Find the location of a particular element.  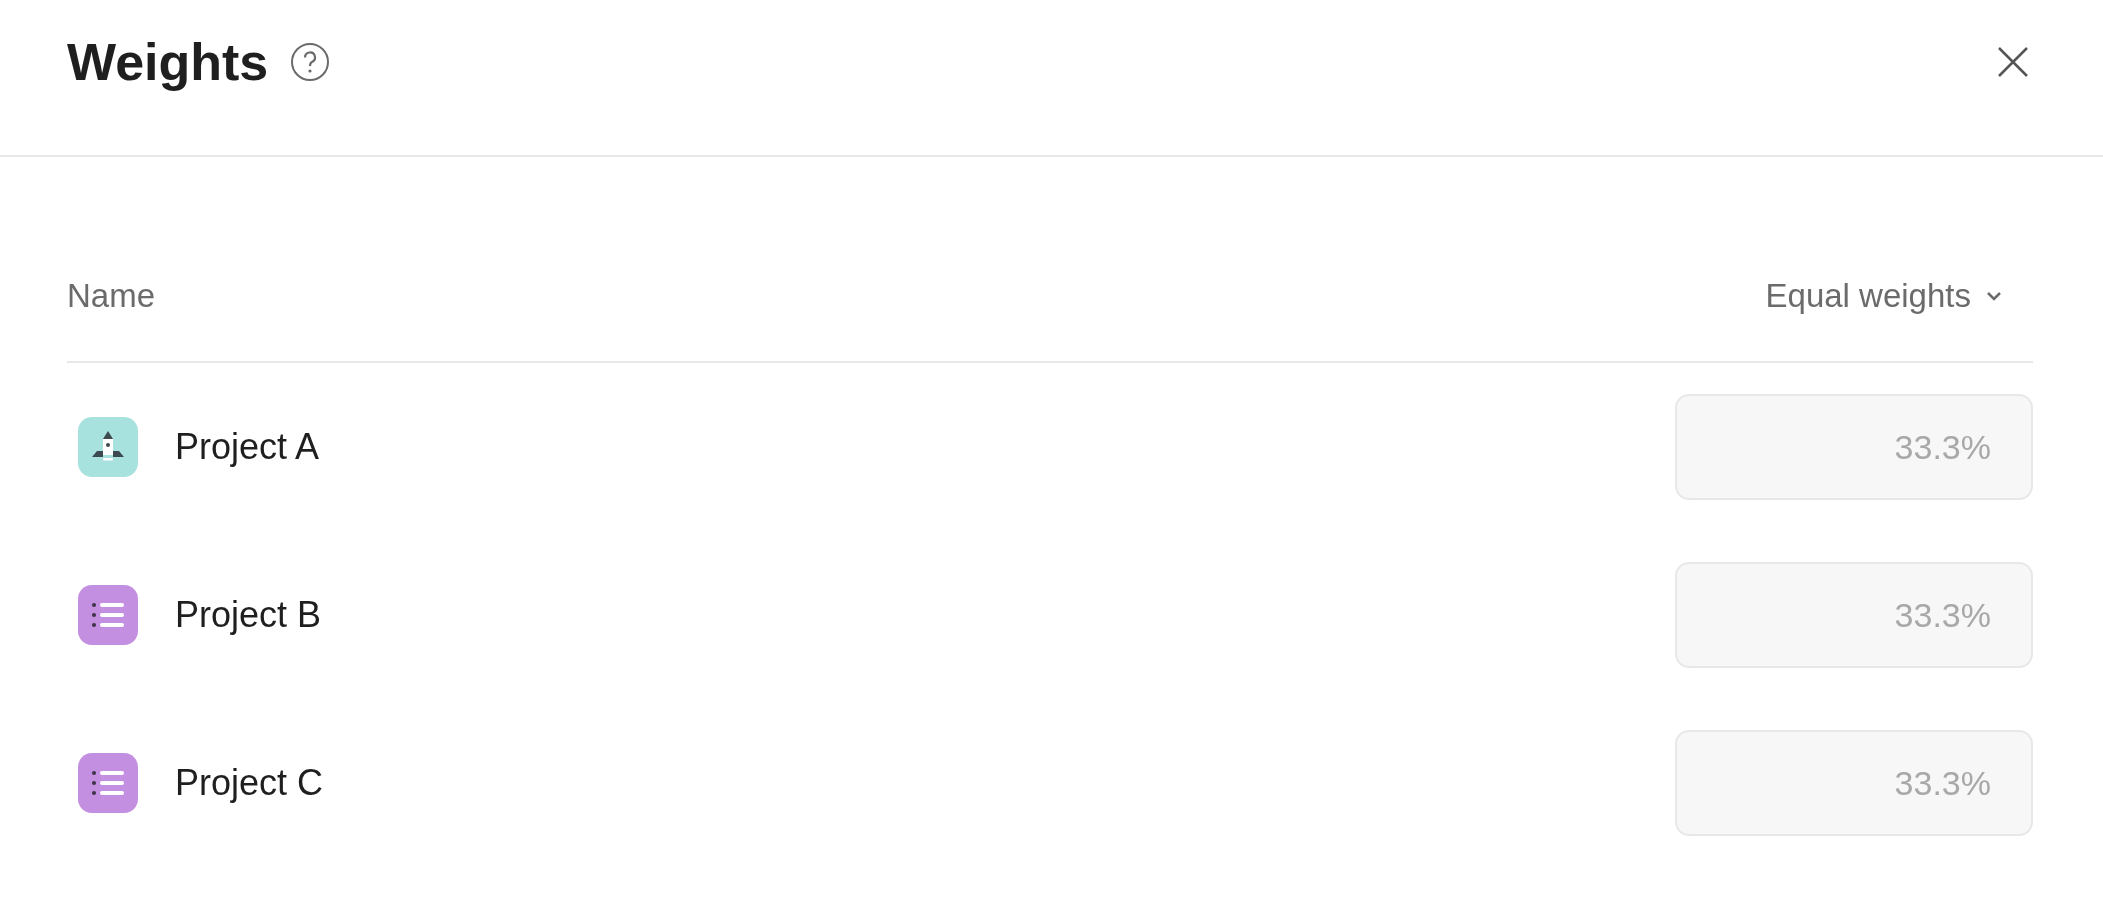

help-icon is located at coordinates (310, 62).